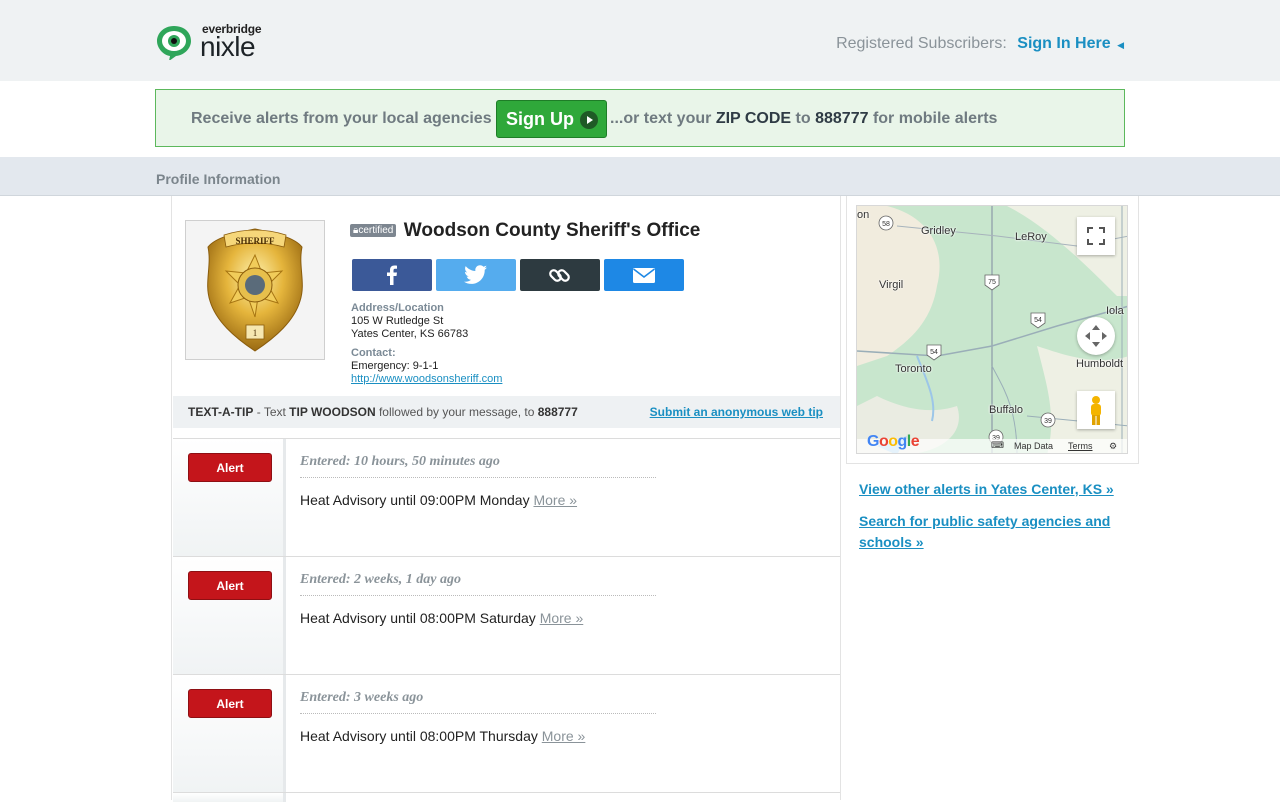  I want to click on alert-entered: Entered: 2 weeks, 1 day ago, so click(478, 584).